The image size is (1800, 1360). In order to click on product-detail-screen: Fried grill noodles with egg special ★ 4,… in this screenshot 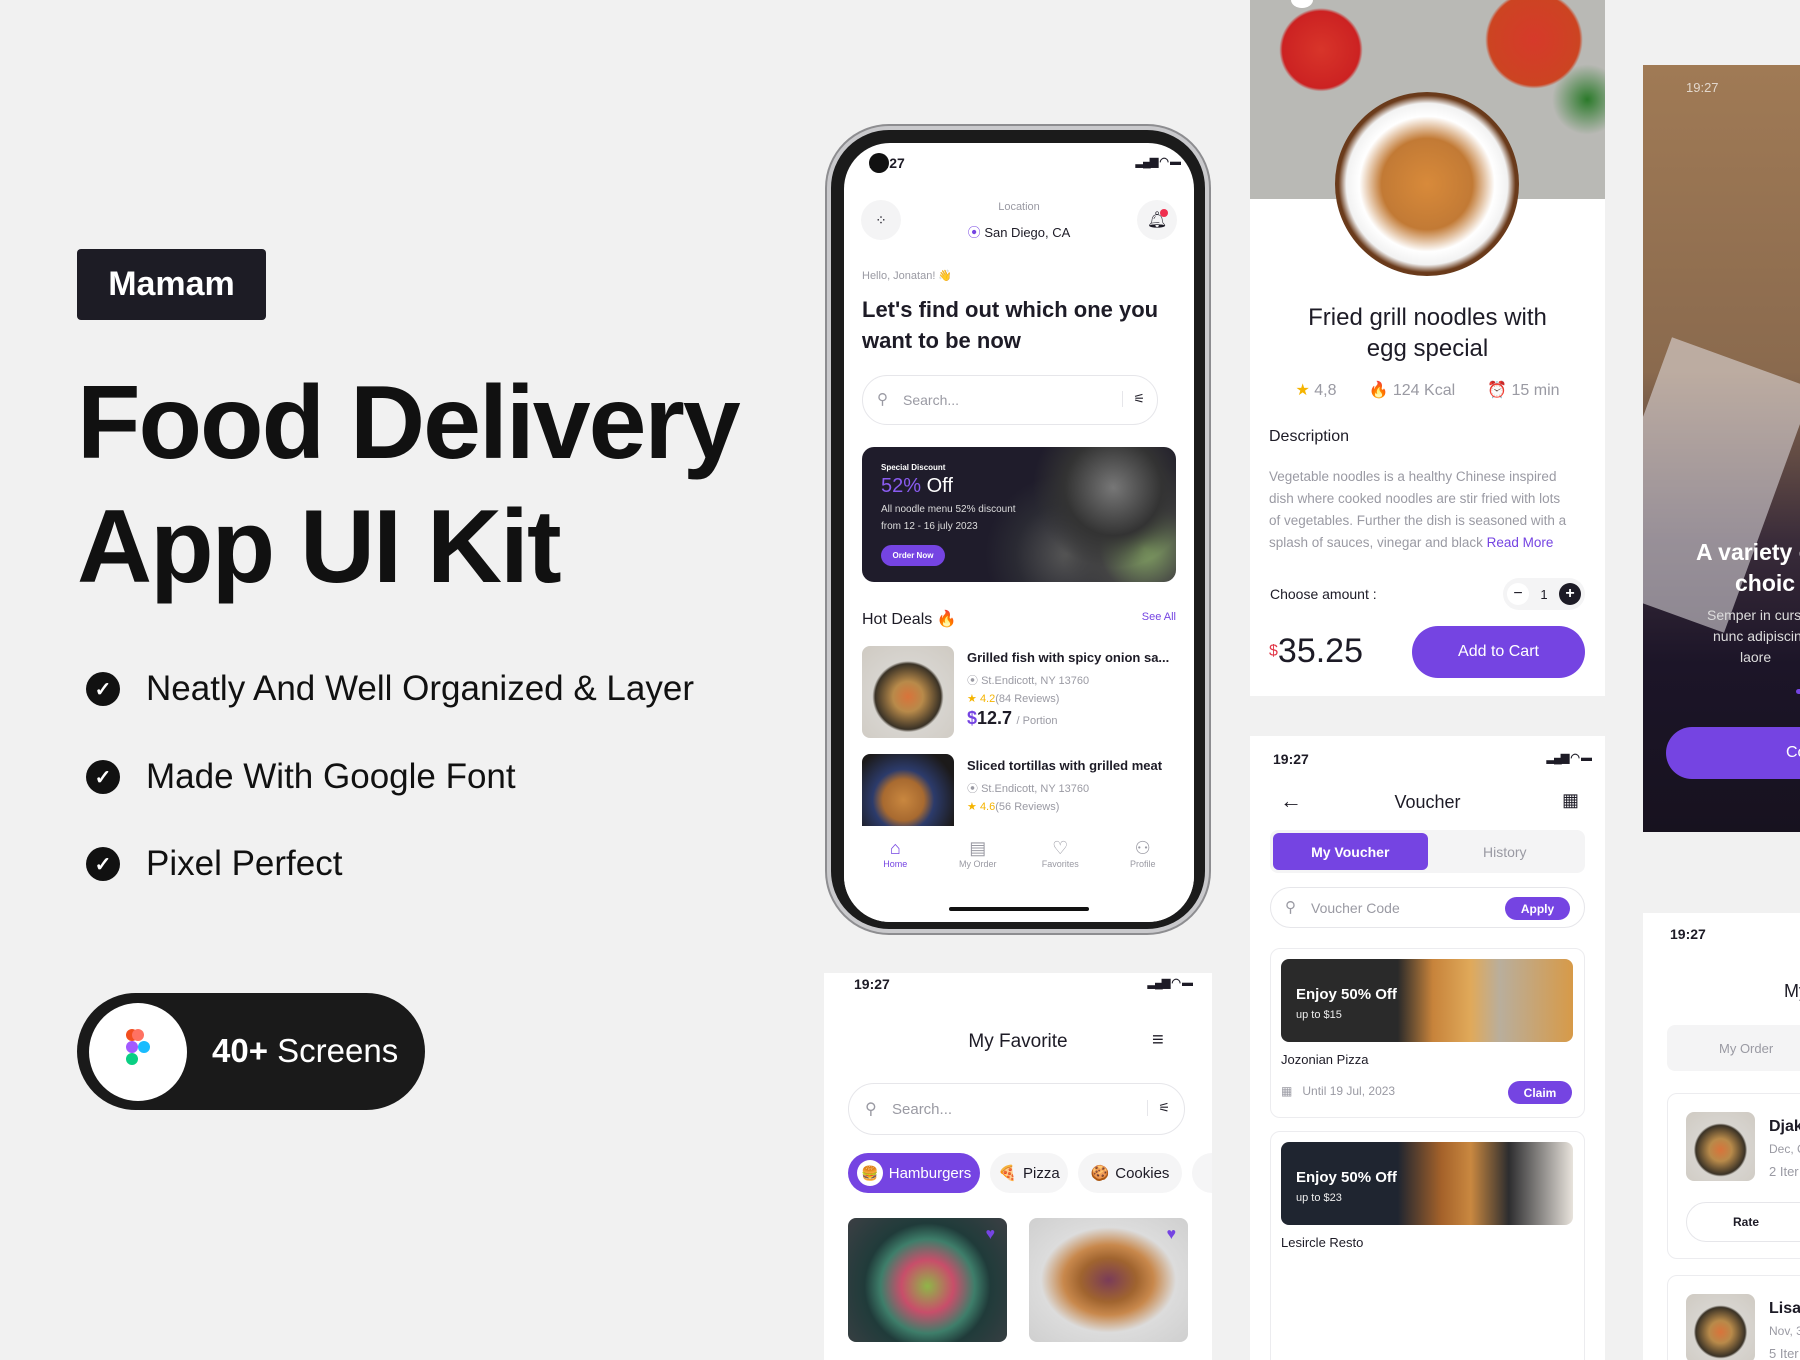, I will do `click(1427, 348)`.